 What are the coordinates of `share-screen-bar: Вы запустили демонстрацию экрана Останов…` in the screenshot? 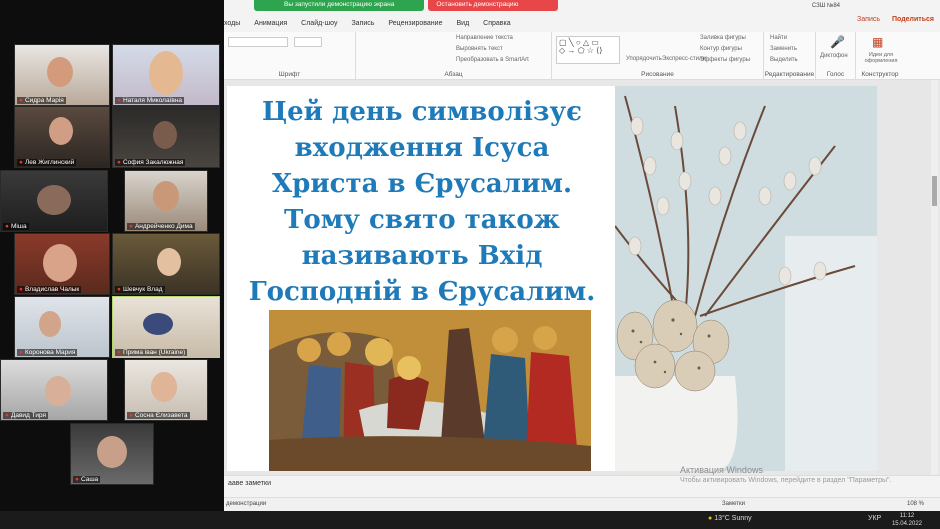 It's located at (406, 5).